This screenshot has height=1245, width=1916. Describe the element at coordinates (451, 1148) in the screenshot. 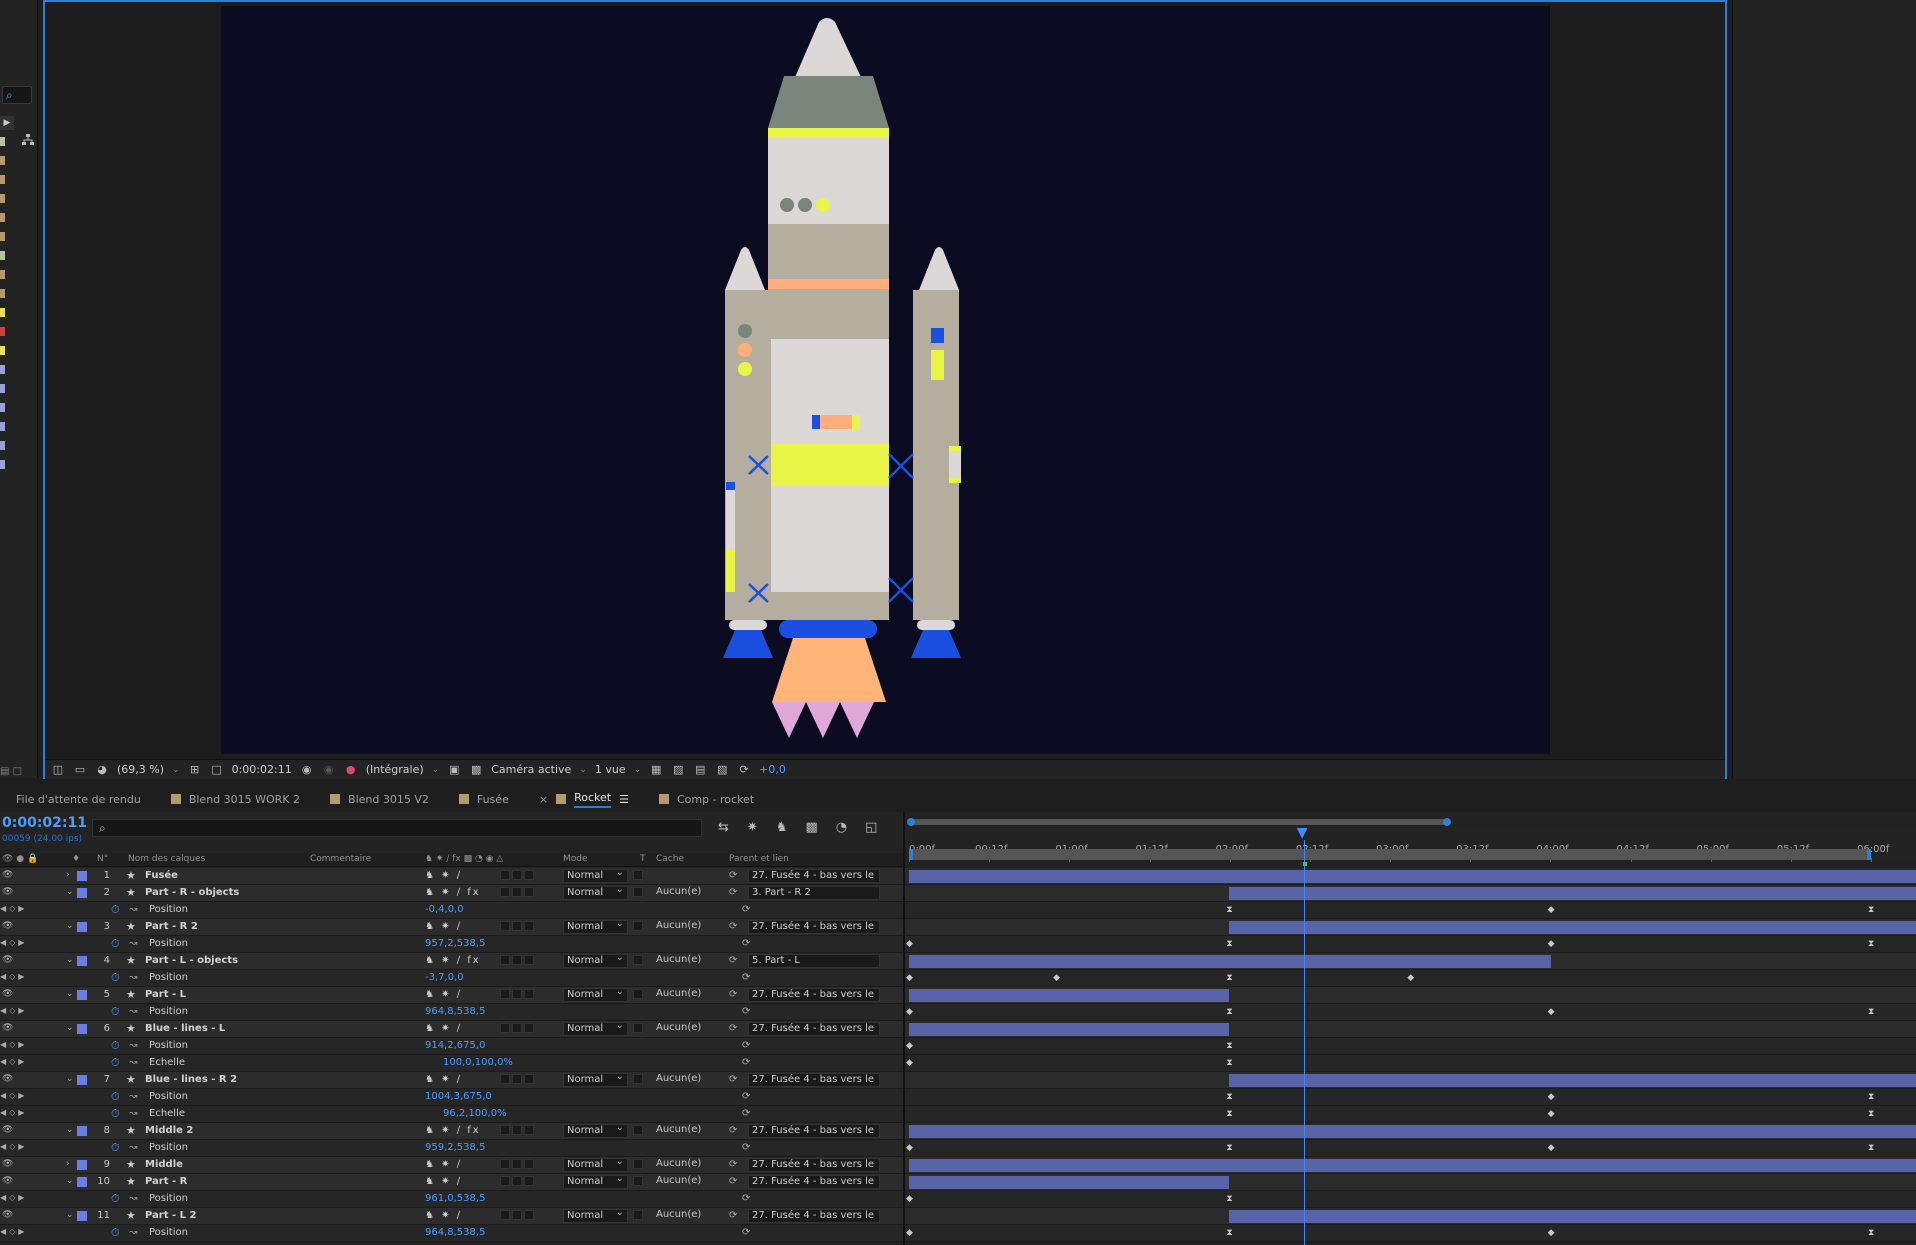

I see `property-row: ◀◇▶ ⏱ ↝ Position 959,2,538,5 ⟳` at that location.